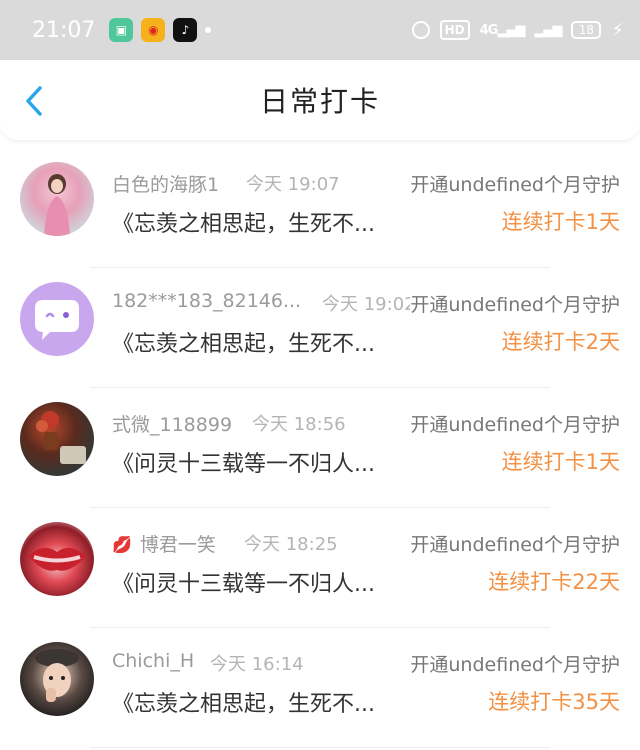 This screenshot has height=750, width=640. What do you see at coordinates (257, 664) in the screenshot?
I see `checkin-time: 今天 16:14` at bounding box center [257, 664].